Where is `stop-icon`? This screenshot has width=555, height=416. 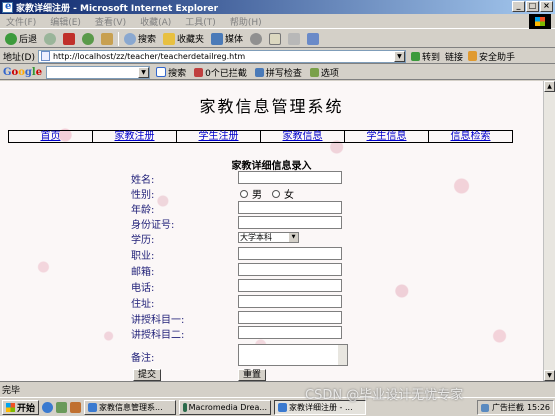
stop-icon is located at coordinates (69, 38).